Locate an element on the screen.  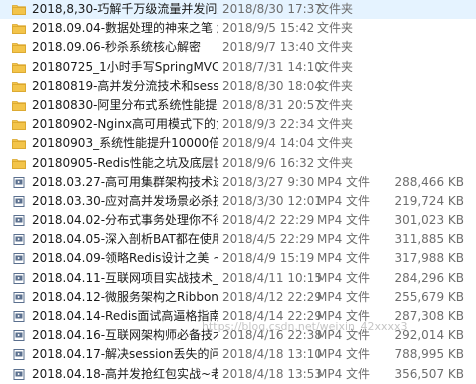
file-size: 219,724 KB is located at coordinates (429, 200).